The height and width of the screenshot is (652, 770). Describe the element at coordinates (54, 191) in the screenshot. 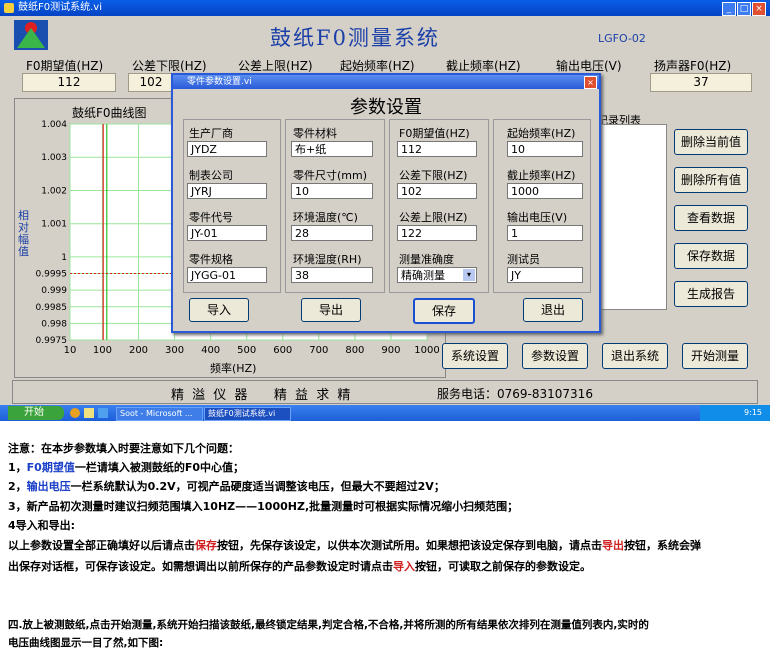

I see `y-tick-label: 1.002` at that location.